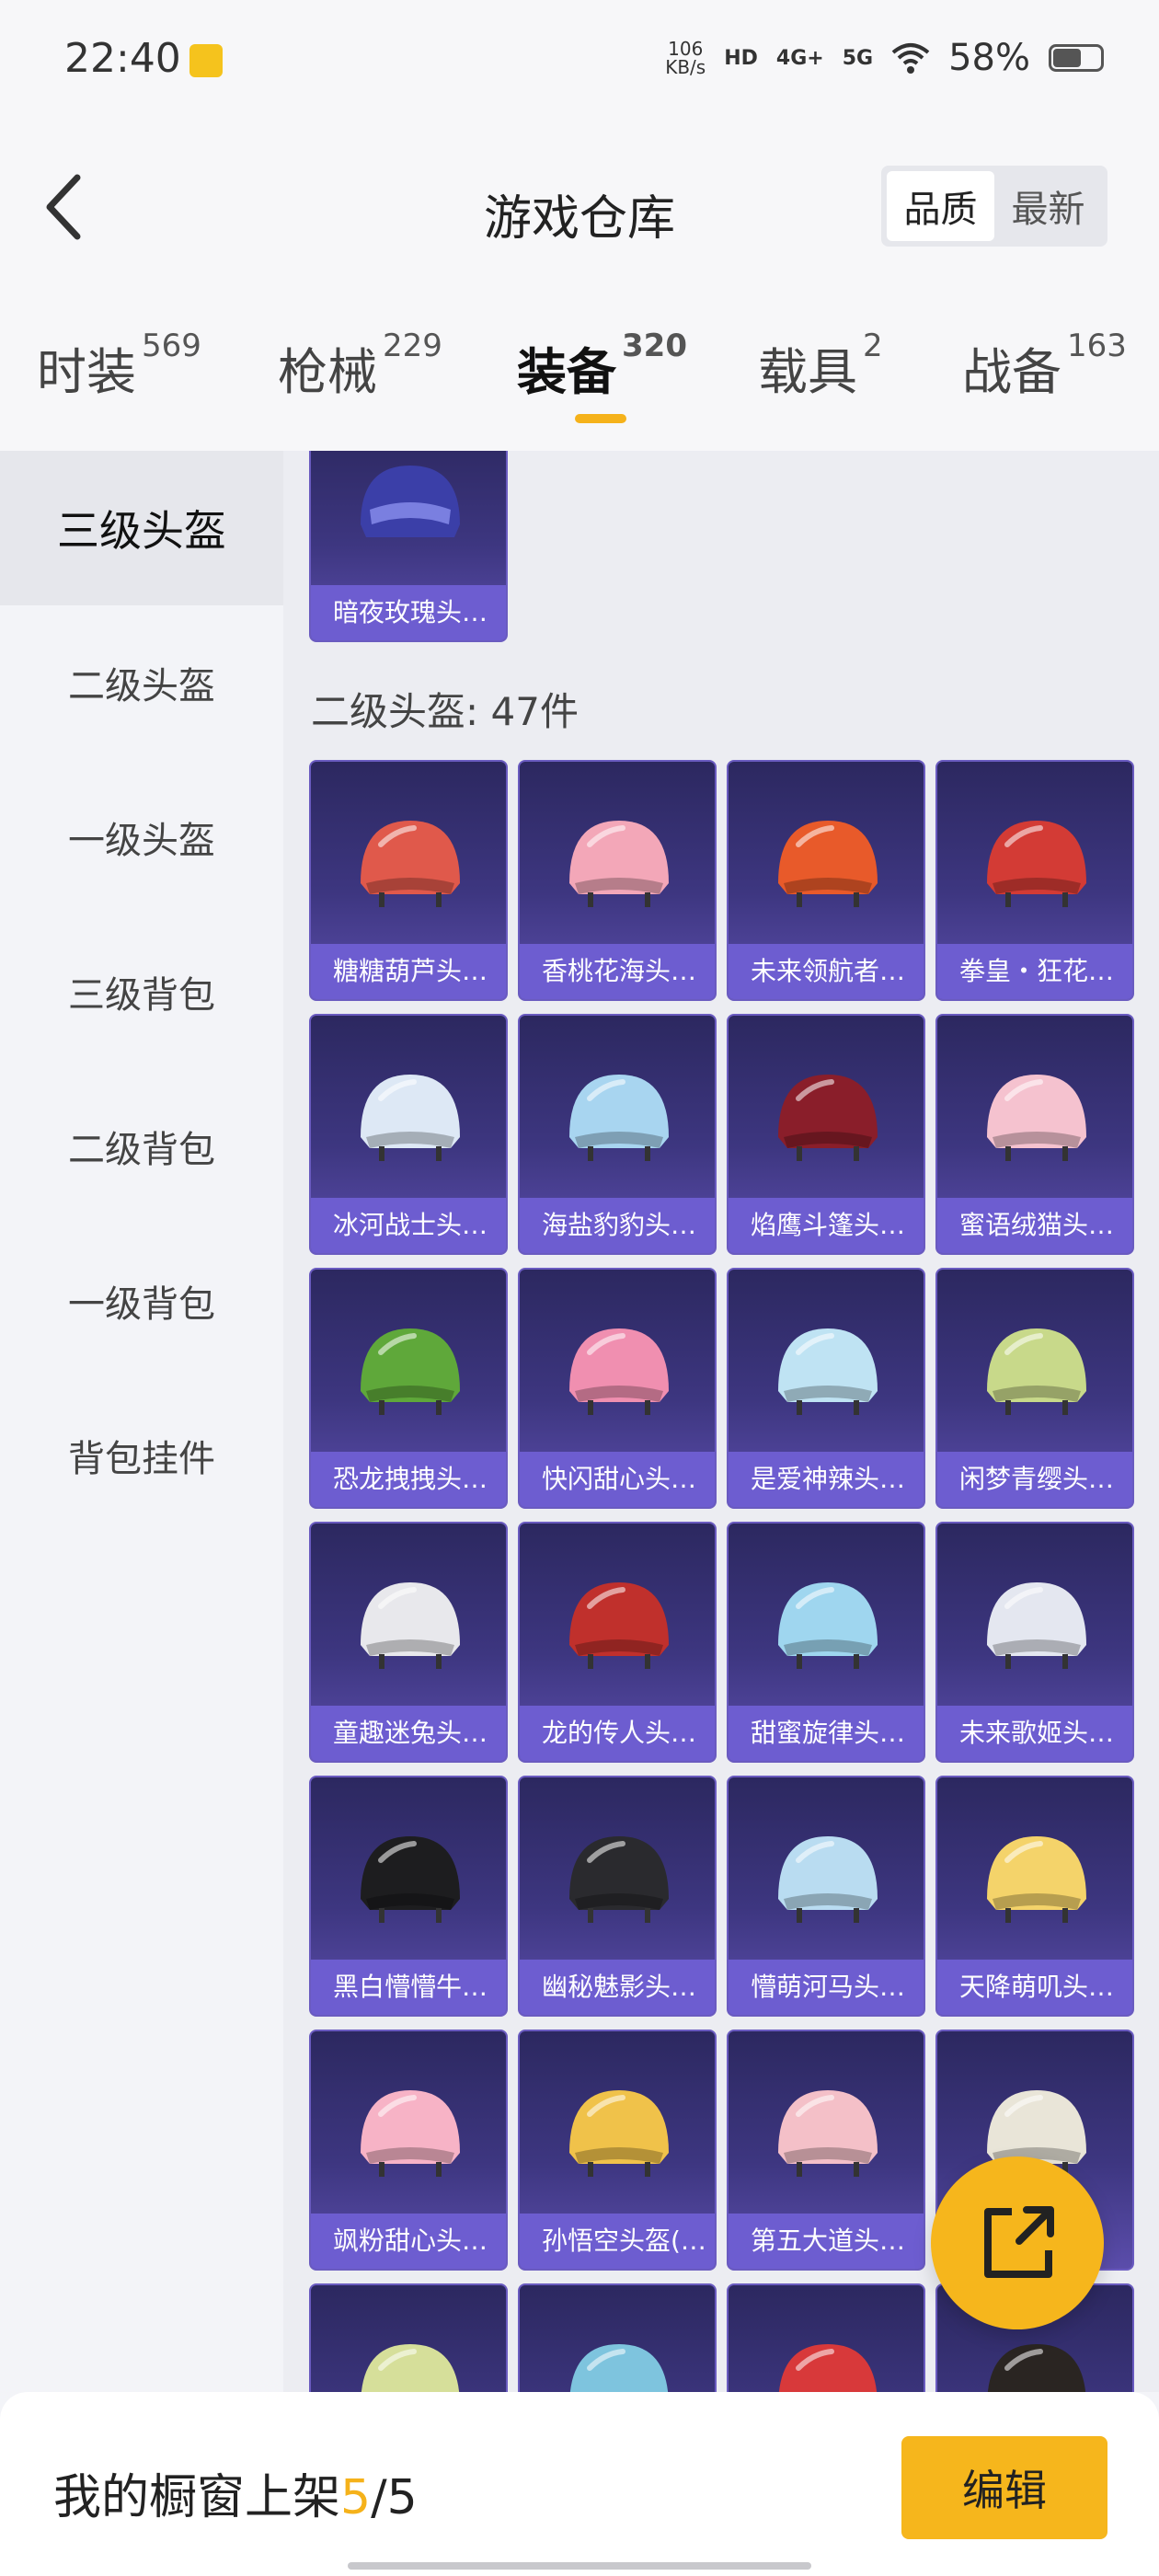  I want to click on status-icons: 106 KB/s HD 4G+ 5G 58%, so click(884, 58).